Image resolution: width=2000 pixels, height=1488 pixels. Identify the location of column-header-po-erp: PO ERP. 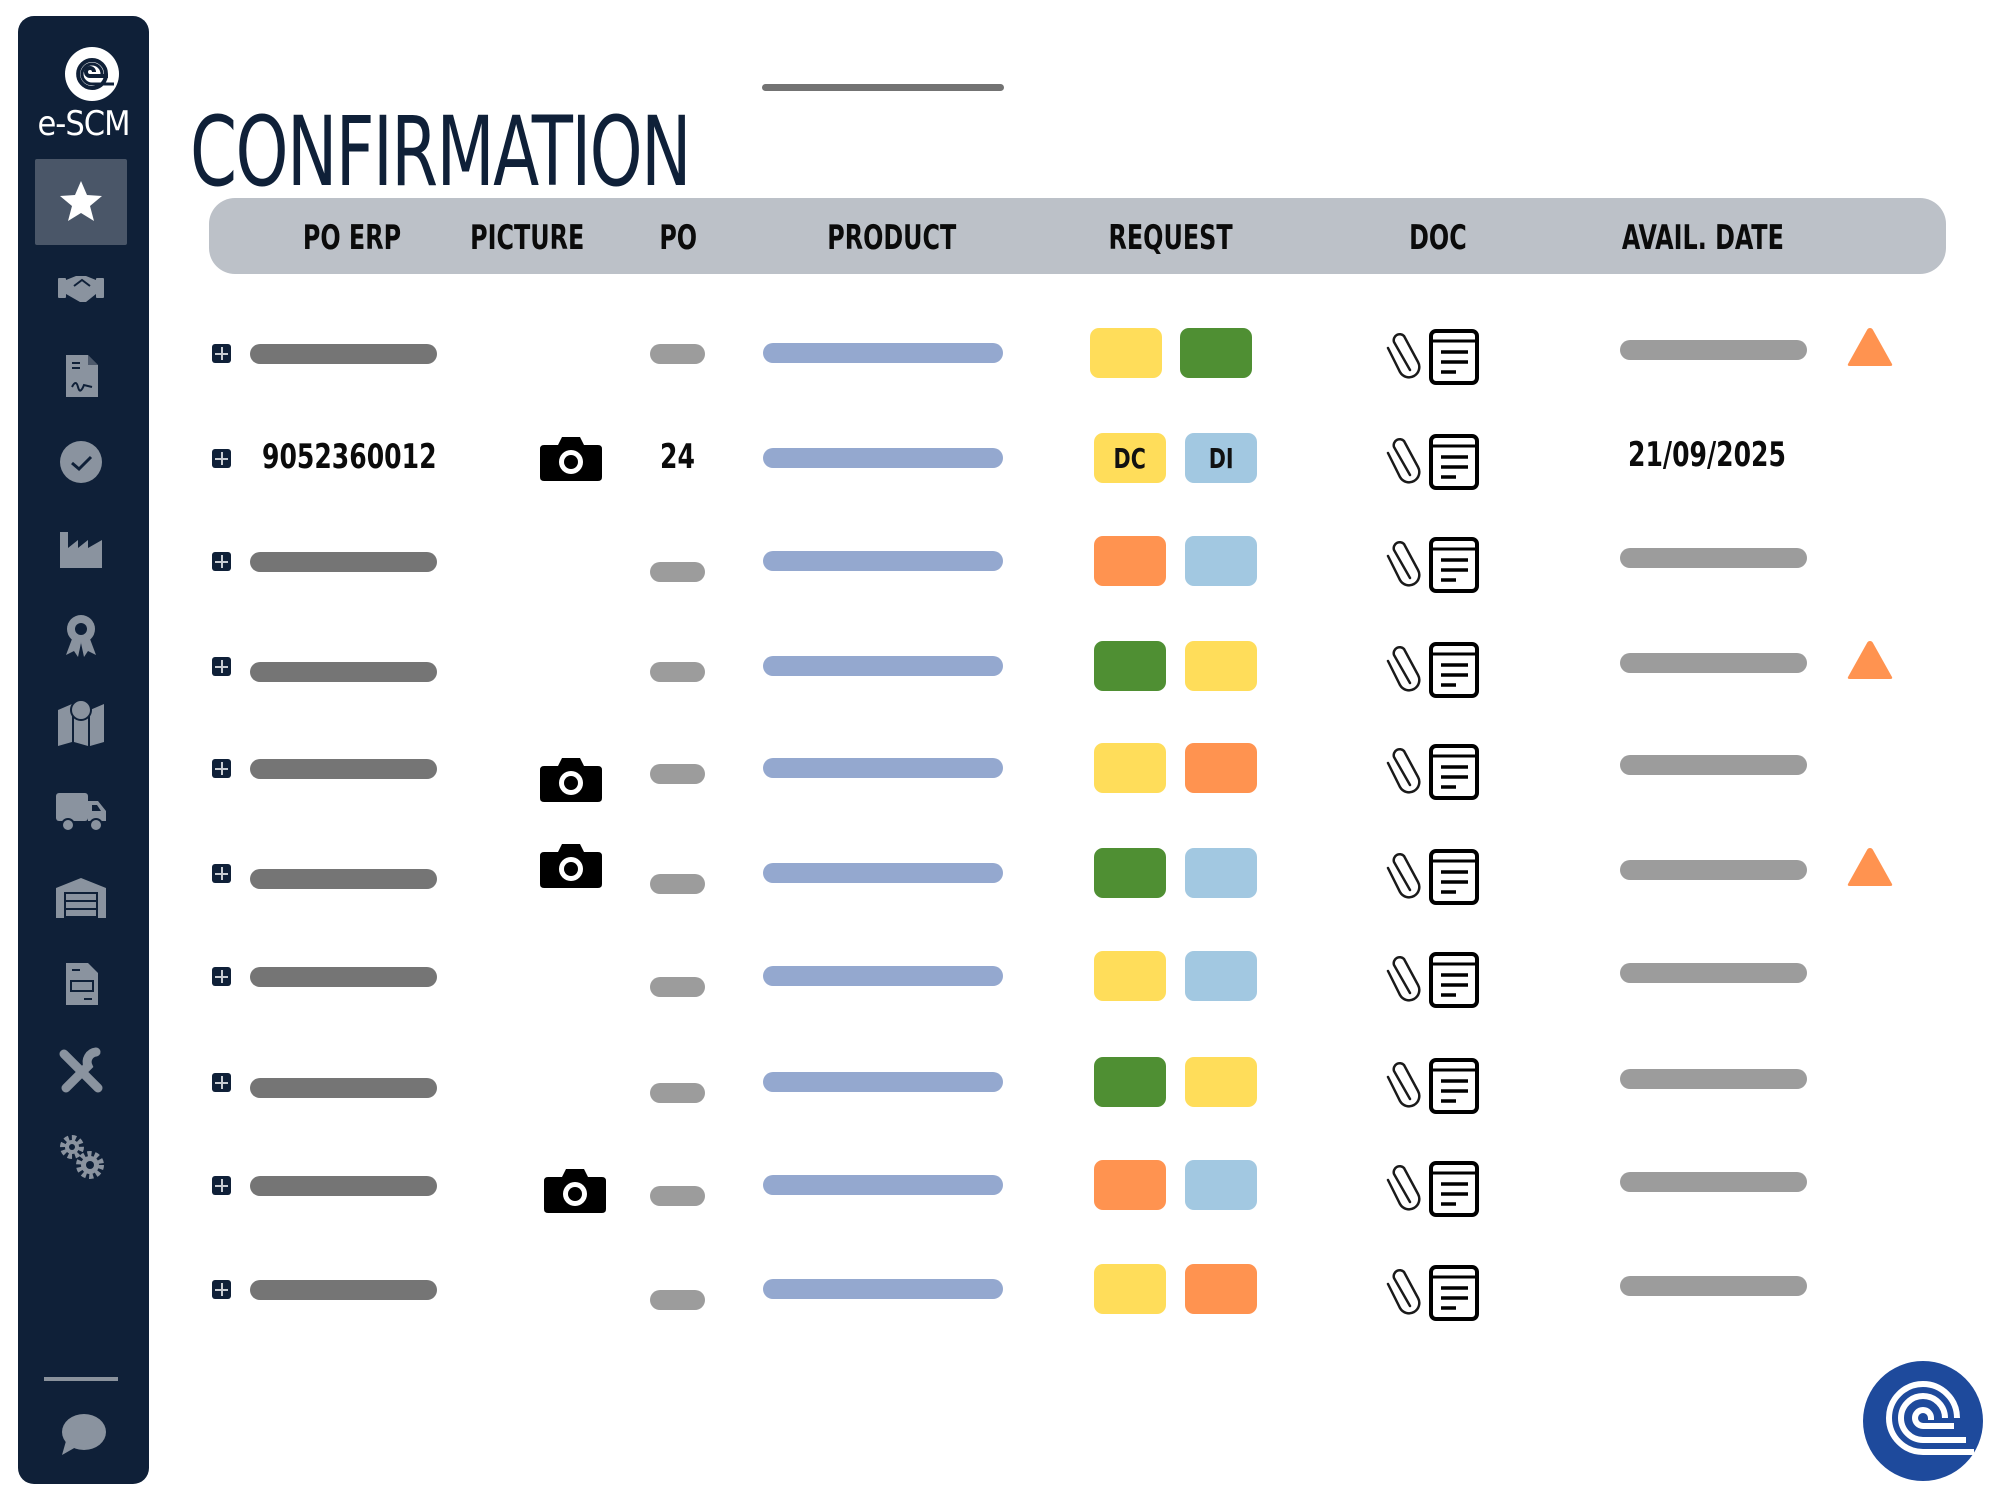
(352, 238).